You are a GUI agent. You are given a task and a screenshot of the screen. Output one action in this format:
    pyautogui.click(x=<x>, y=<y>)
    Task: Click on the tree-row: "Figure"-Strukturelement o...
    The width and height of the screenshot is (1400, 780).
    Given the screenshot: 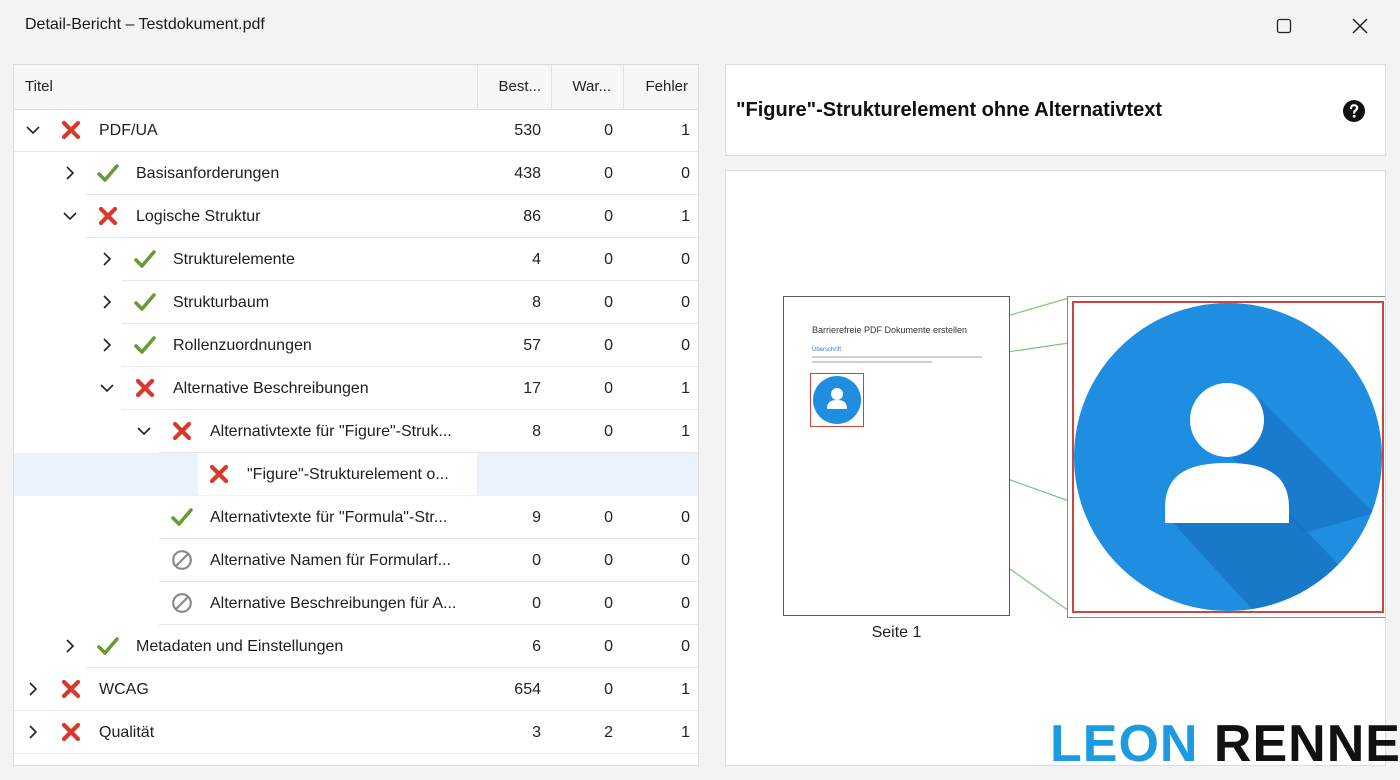 What is the action you would take?
    pyautogui.click(x=356, y=474)
    